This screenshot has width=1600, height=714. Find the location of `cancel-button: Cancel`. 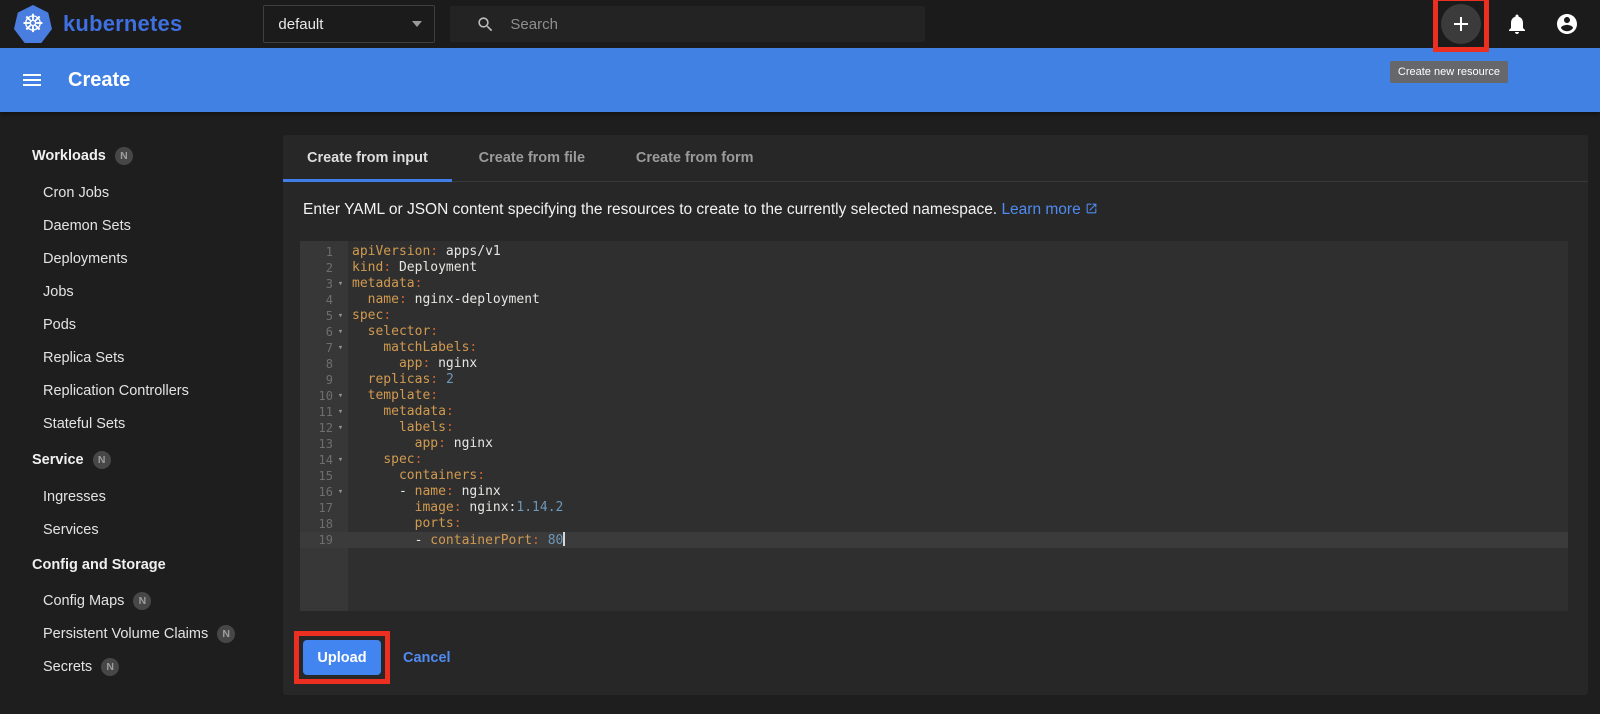

cancel-button: Cancel is located at coordinates (427, 658).